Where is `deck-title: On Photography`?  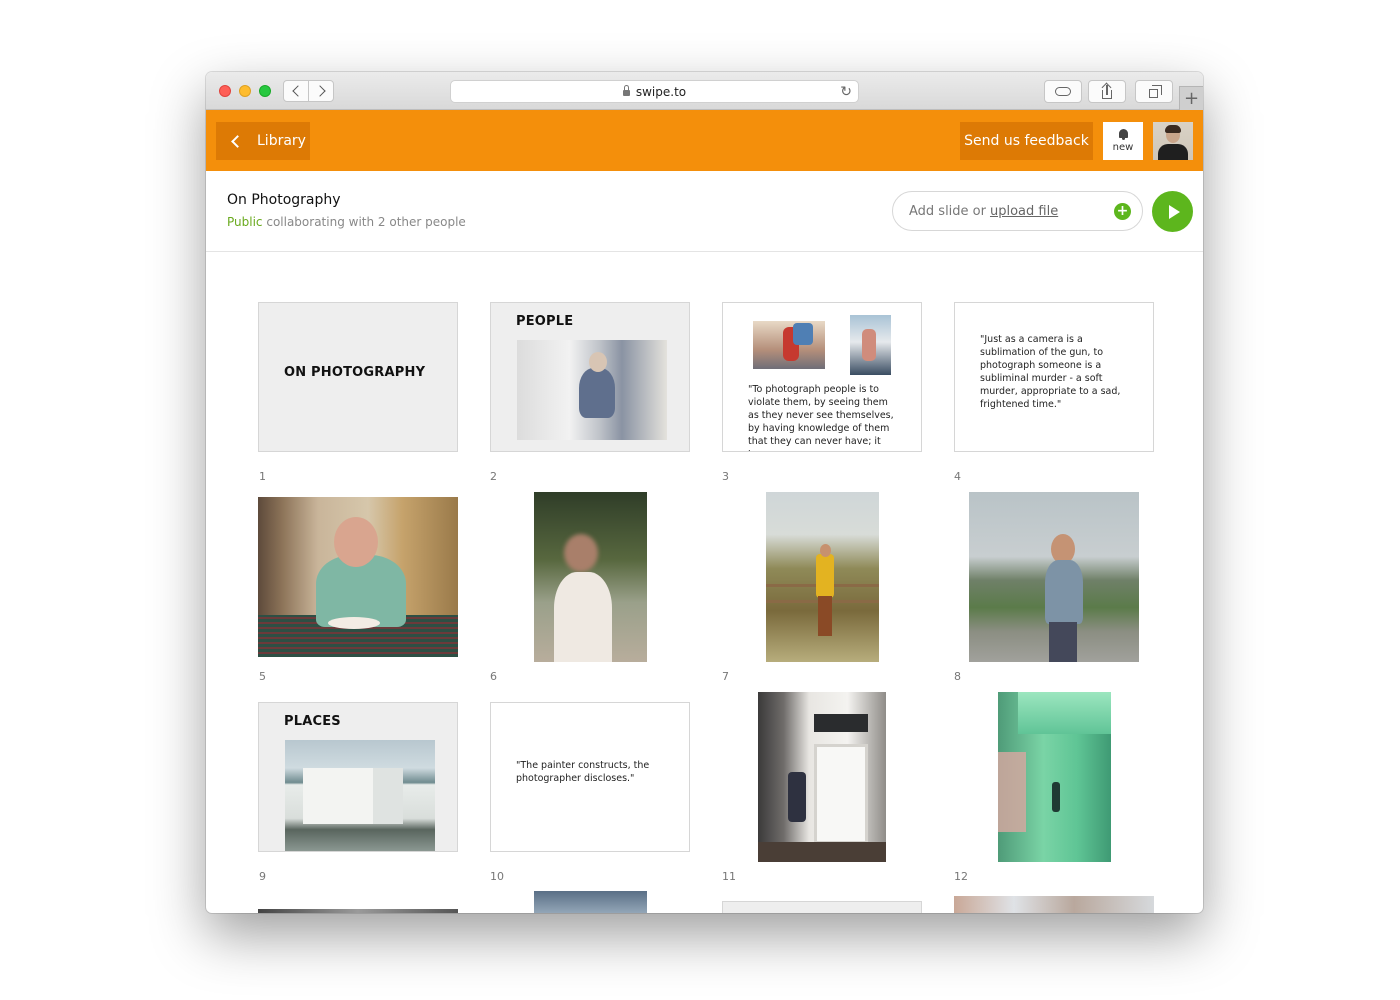 deck-title: On Photography is located at coordinates (284, 200).